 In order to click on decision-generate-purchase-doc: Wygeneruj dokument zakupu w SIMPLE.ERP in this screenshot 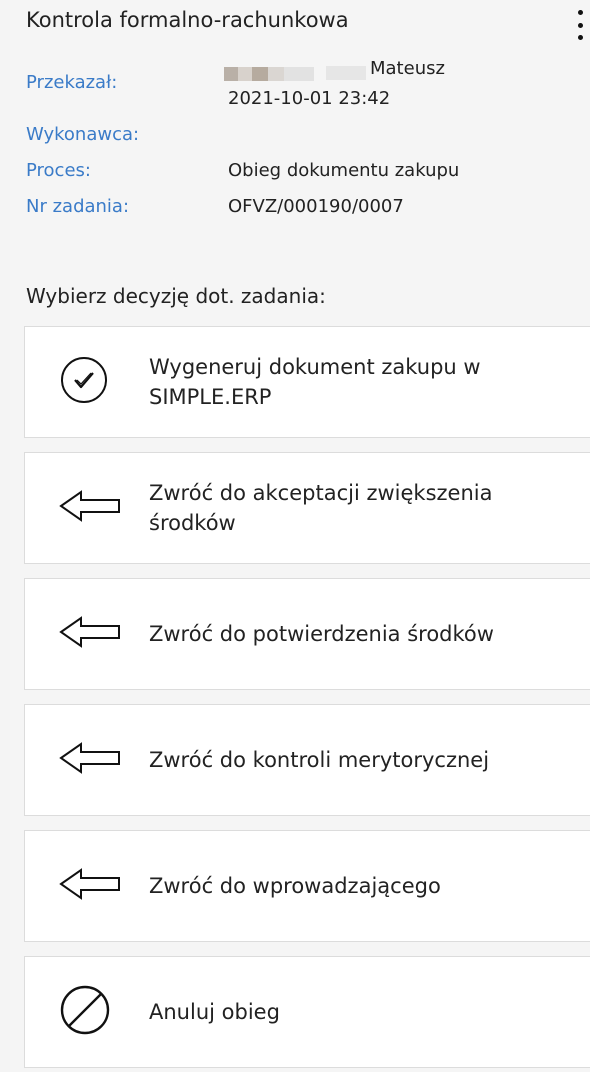, I will do `click(307, 382)`.